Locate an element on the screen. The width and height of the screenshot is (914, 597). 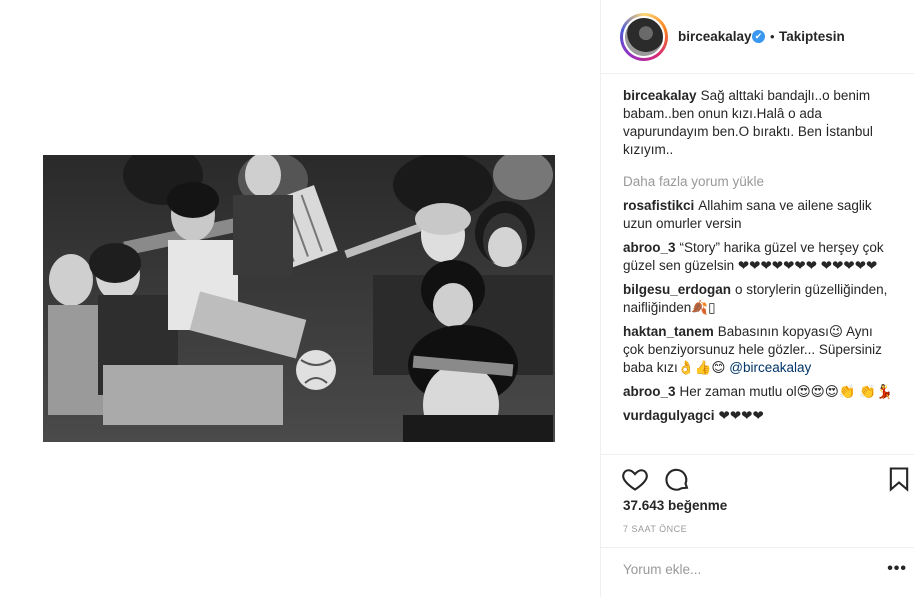
heart-icon is located at coordinates (635, 479).